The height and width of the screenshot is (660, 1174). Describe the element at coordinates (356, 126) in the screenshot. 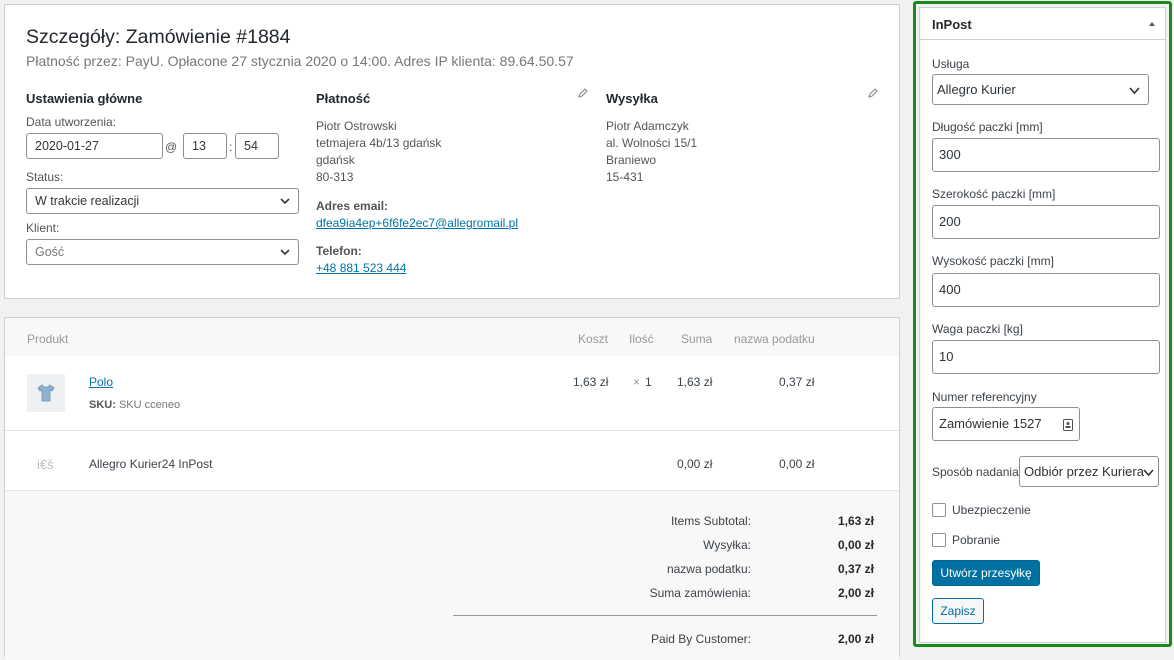

I see `billing-line-1: Piotr Ostrowski` at that location.